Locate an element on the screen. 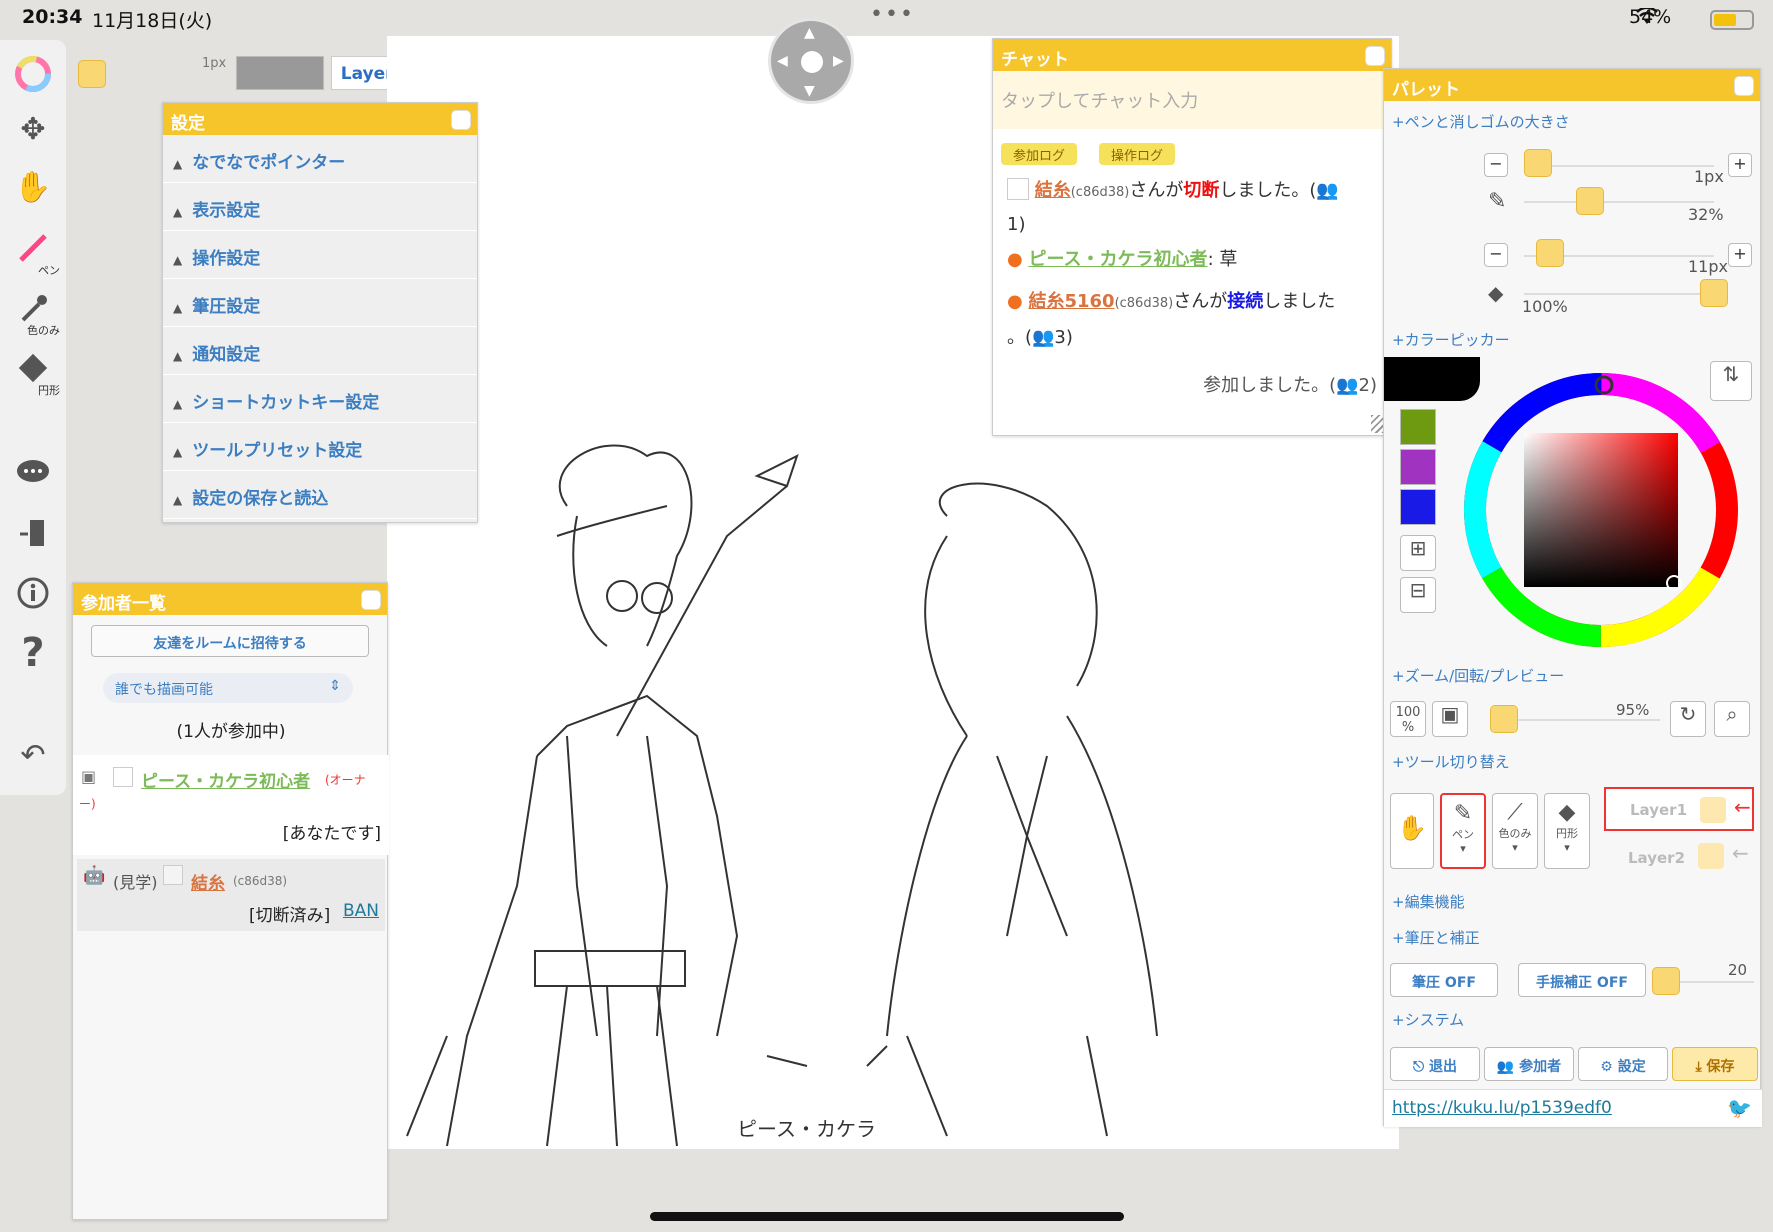 The width and height of the screenshot is (1773, 1232). operation-log-tab: 操作ログ is located at coordinates (1137, 154).